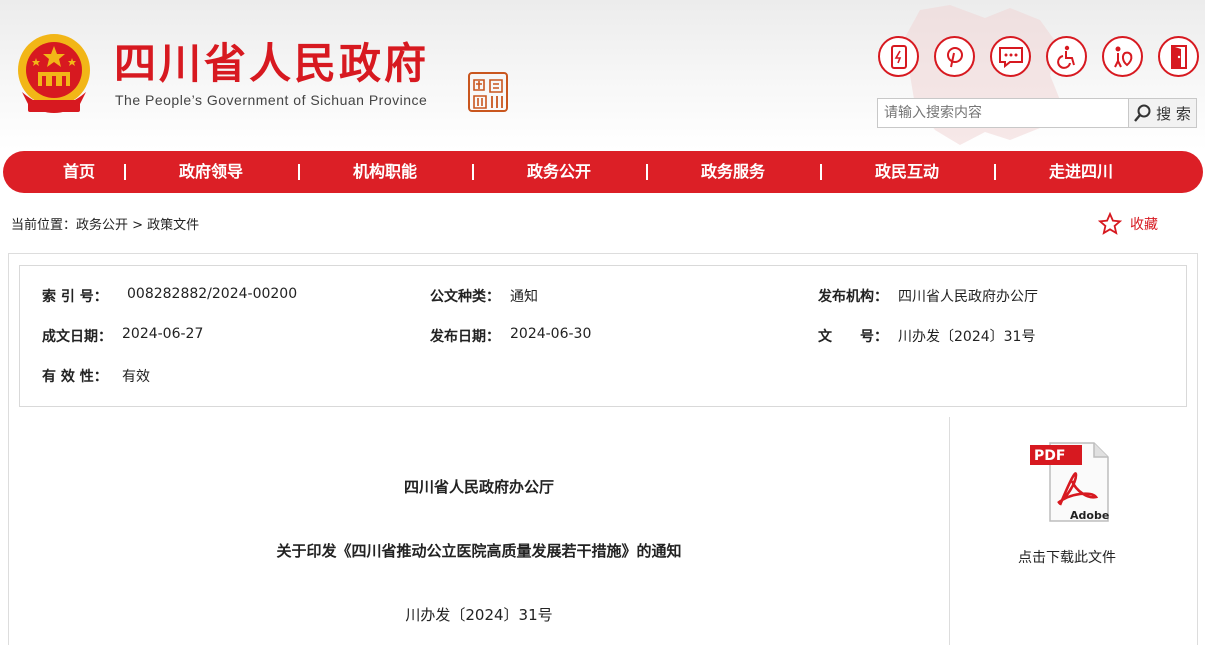  I want to click on adobe-text: Adobe, so click(1089, 515).